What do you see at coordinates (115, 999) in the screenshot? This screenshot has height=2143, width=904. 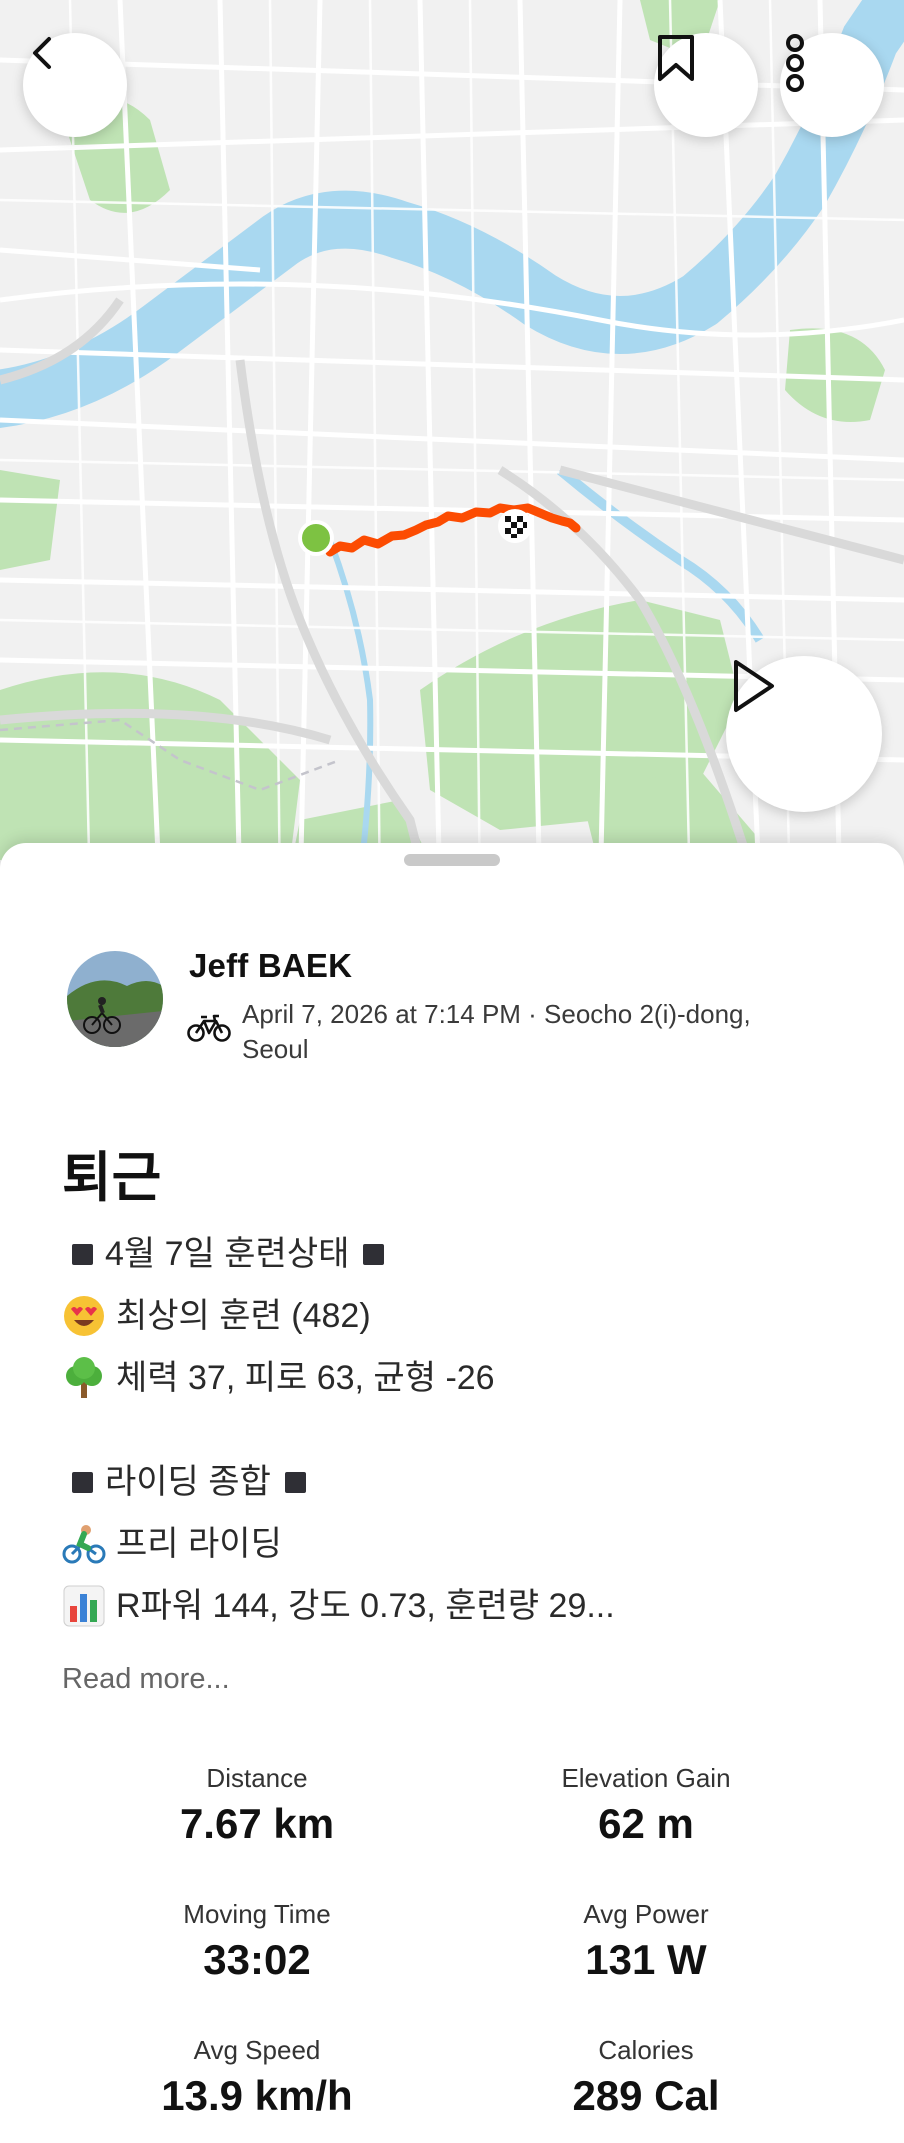 I see `avatar` at bounding box center [115, 999].